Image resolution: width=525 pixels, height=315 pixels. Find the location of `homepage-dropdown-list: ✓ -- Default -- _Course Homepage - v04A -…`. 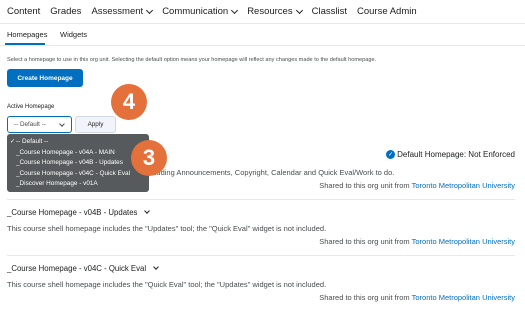

homepage-dropdown-list: ✓ -- Default -- _Course Homepage - v04A -… is located at coordinates (78, 163).